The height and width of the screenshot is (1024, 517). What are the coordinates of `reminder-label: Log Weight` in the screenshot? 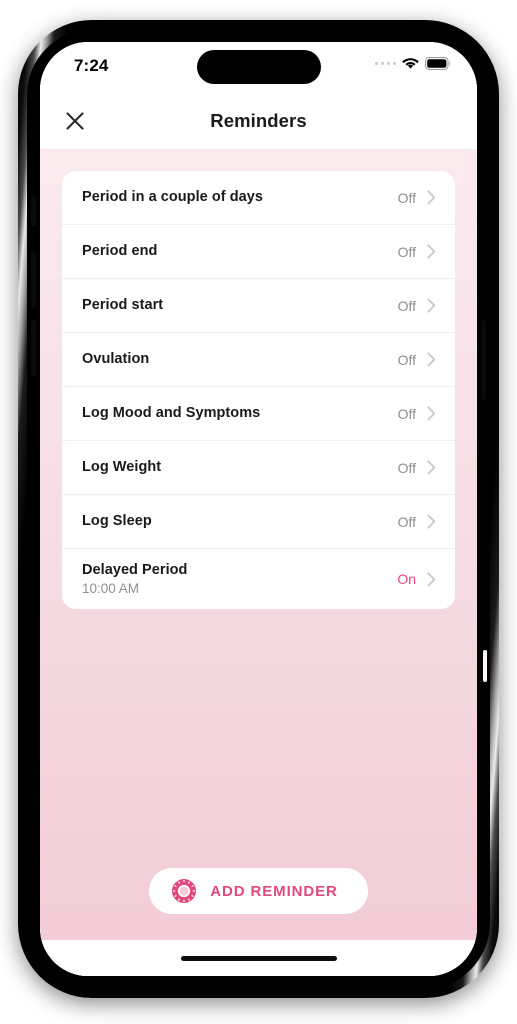 It's located at (122, 467).